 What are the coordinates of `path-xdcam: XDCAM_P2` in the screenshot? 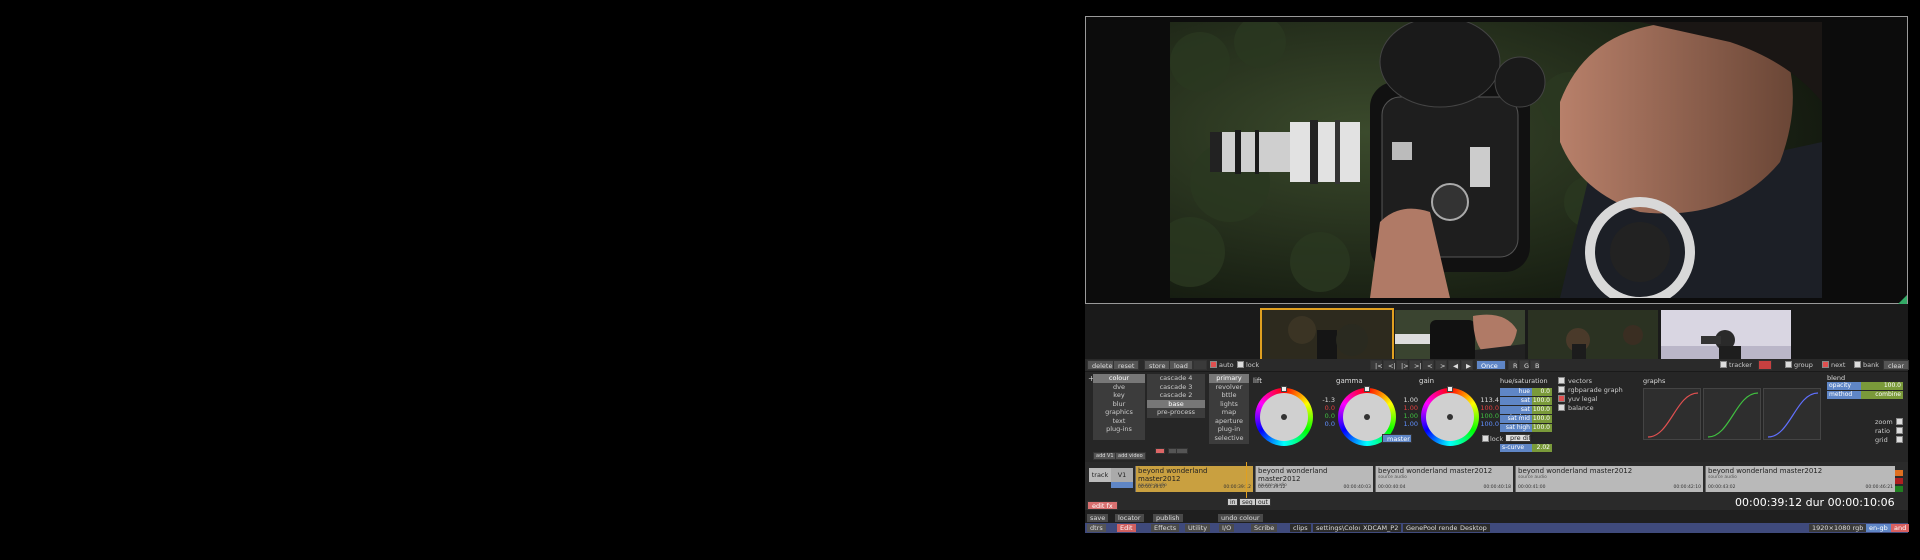 It's located at (1381, 528).